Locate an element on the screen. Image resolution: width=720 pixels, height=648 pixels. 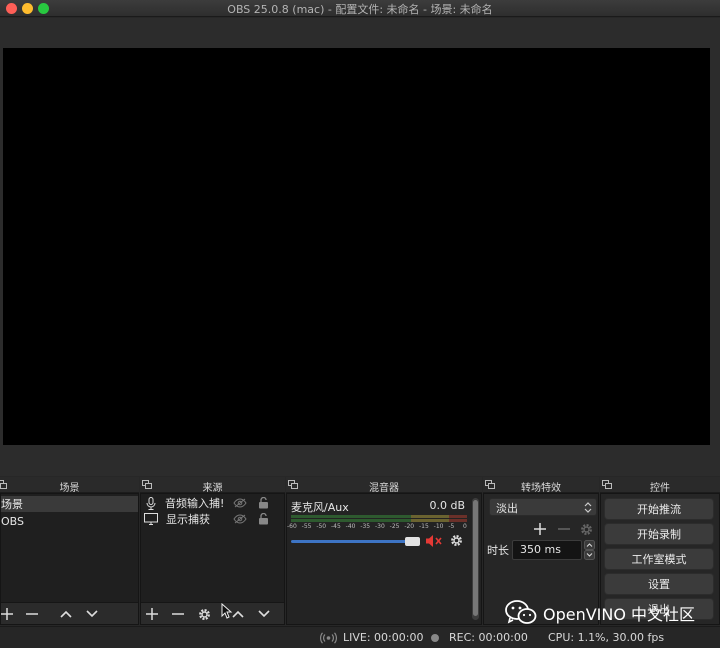
move-source-down-button is located at coordinates (264, 614).